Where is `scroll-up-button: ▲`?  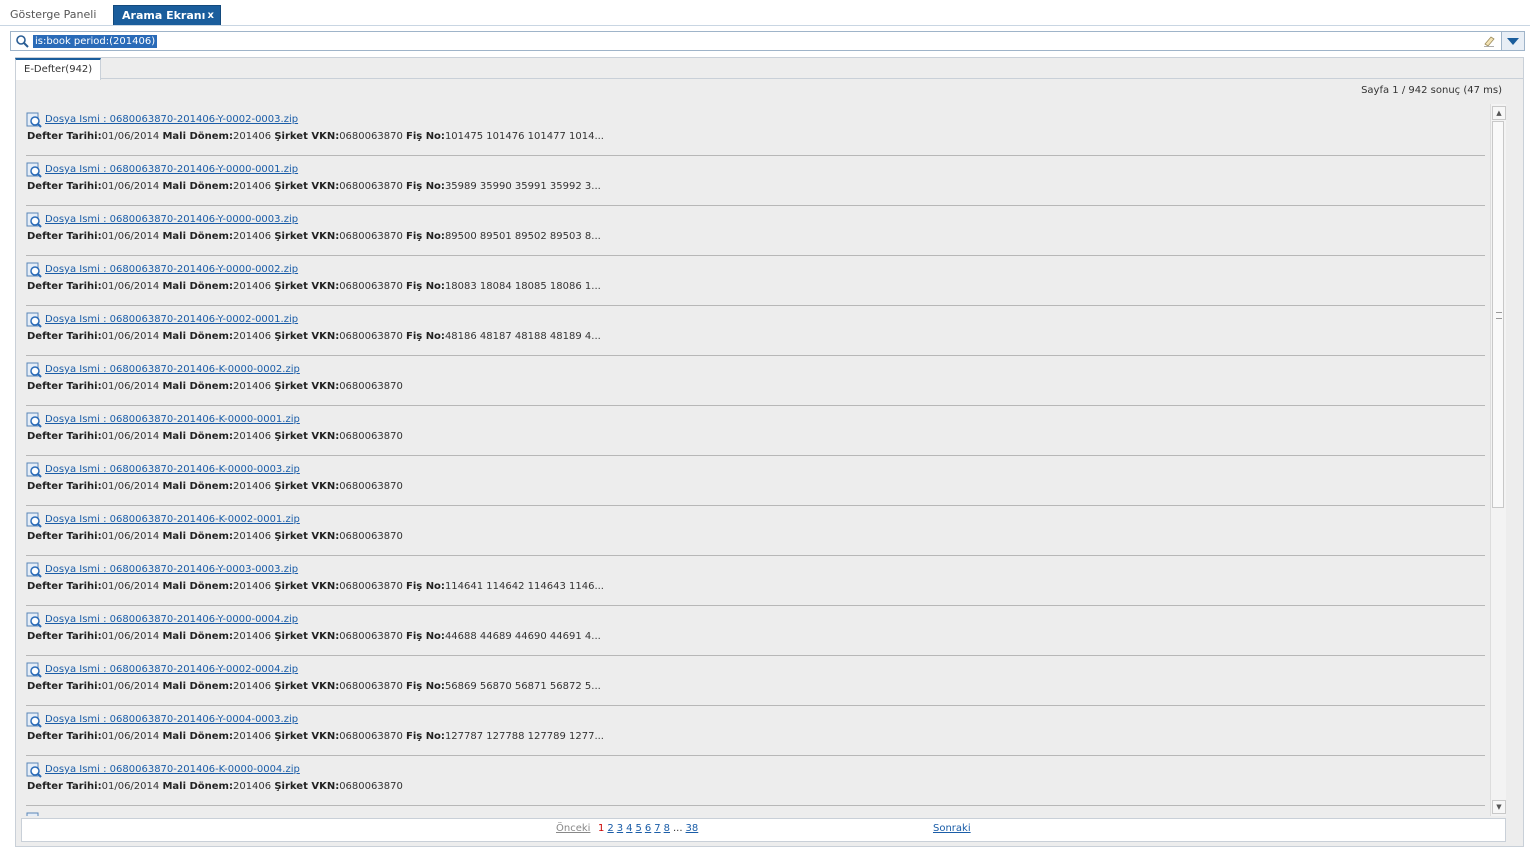
scroll-up-button: ▲ is located at coordinates (1499, 113).